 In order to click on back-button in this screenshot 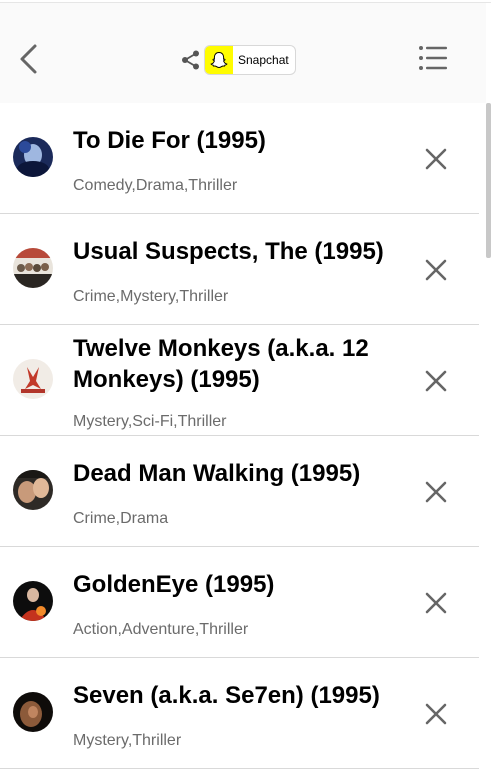, I will do `click(30, 59)`.